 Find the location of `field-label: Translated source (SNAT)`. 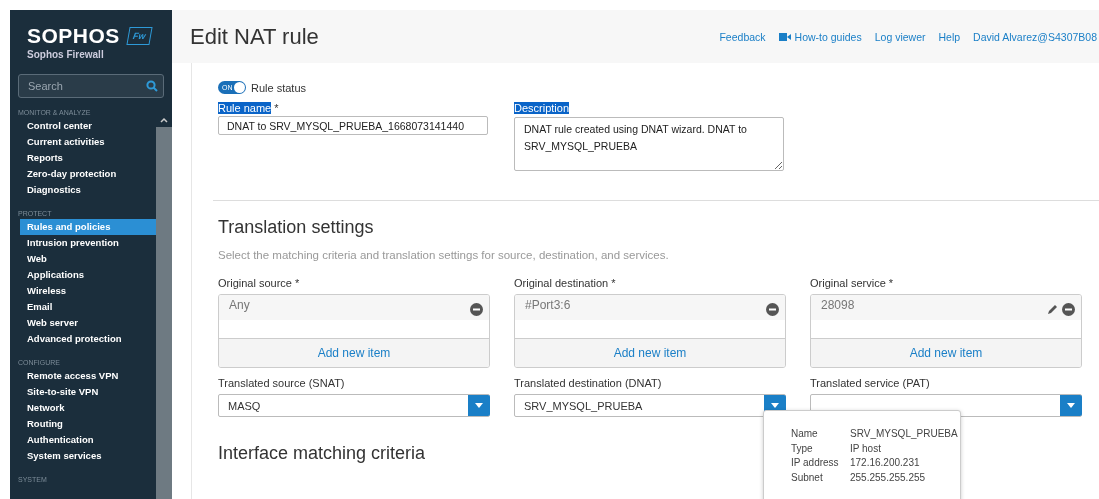

field-label: Translated source (SNAT) is located at coordinates (282, 383).